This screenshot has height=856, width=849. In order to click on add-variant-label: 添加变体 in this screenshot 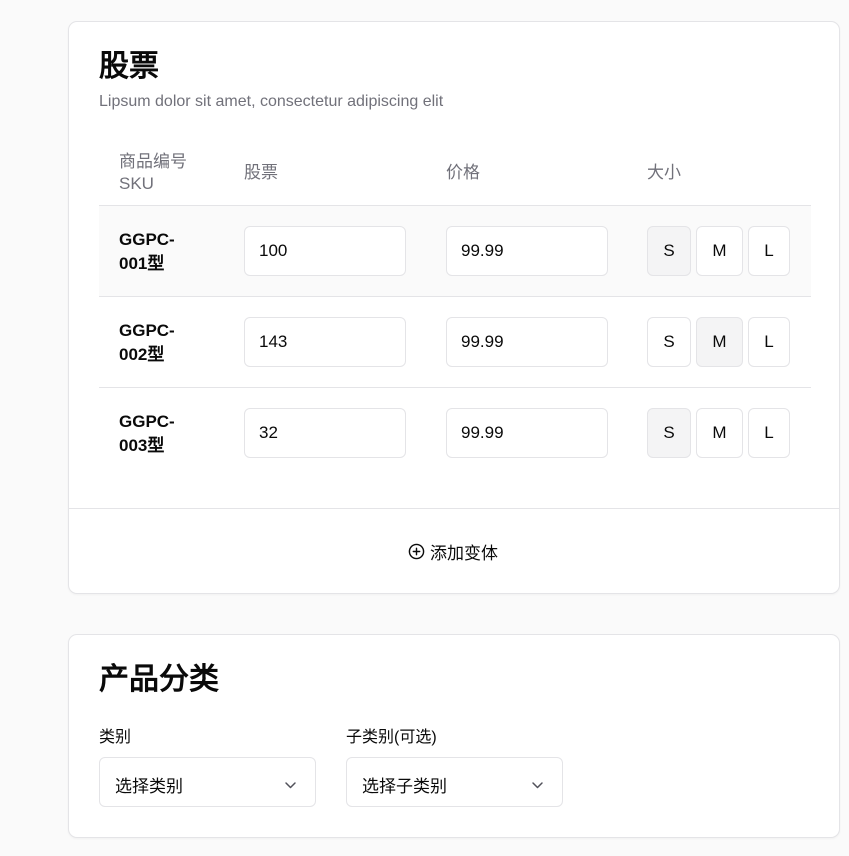, I will do `click(464, 553)`.